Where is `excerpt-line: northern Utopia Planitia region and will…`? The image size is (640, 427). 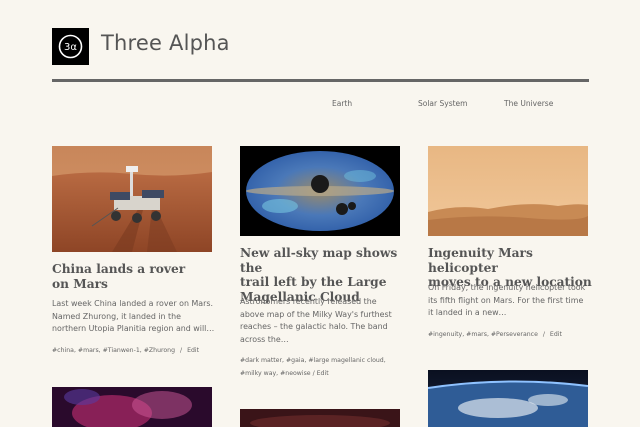 excerpt-line: northern Utopia Planitia region and will… is located at coordinates (133, 329).